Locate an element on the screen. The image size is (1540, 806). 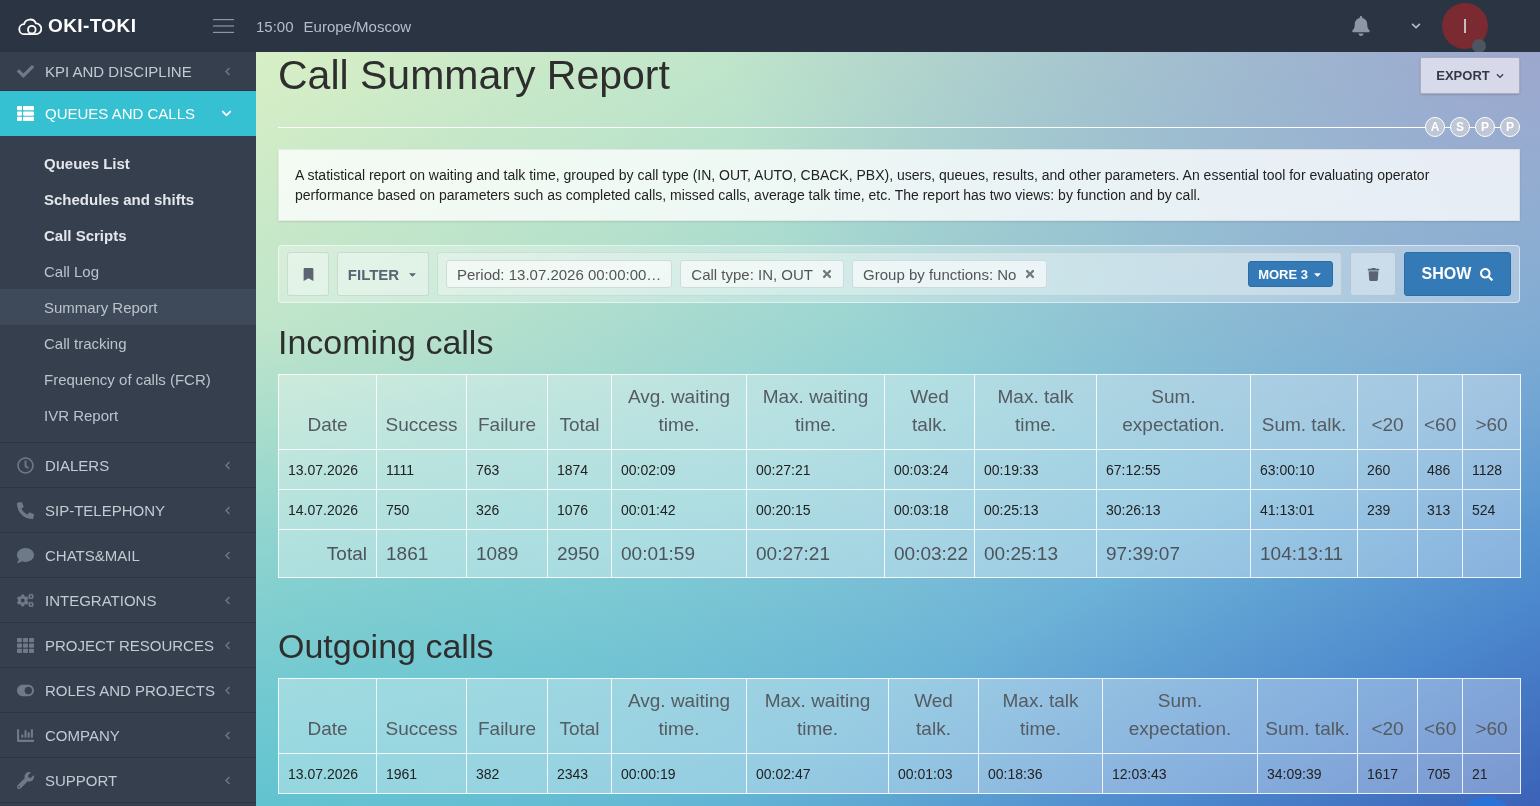
table-cell: 34:09:39 is located at coordinates (1307, 773).